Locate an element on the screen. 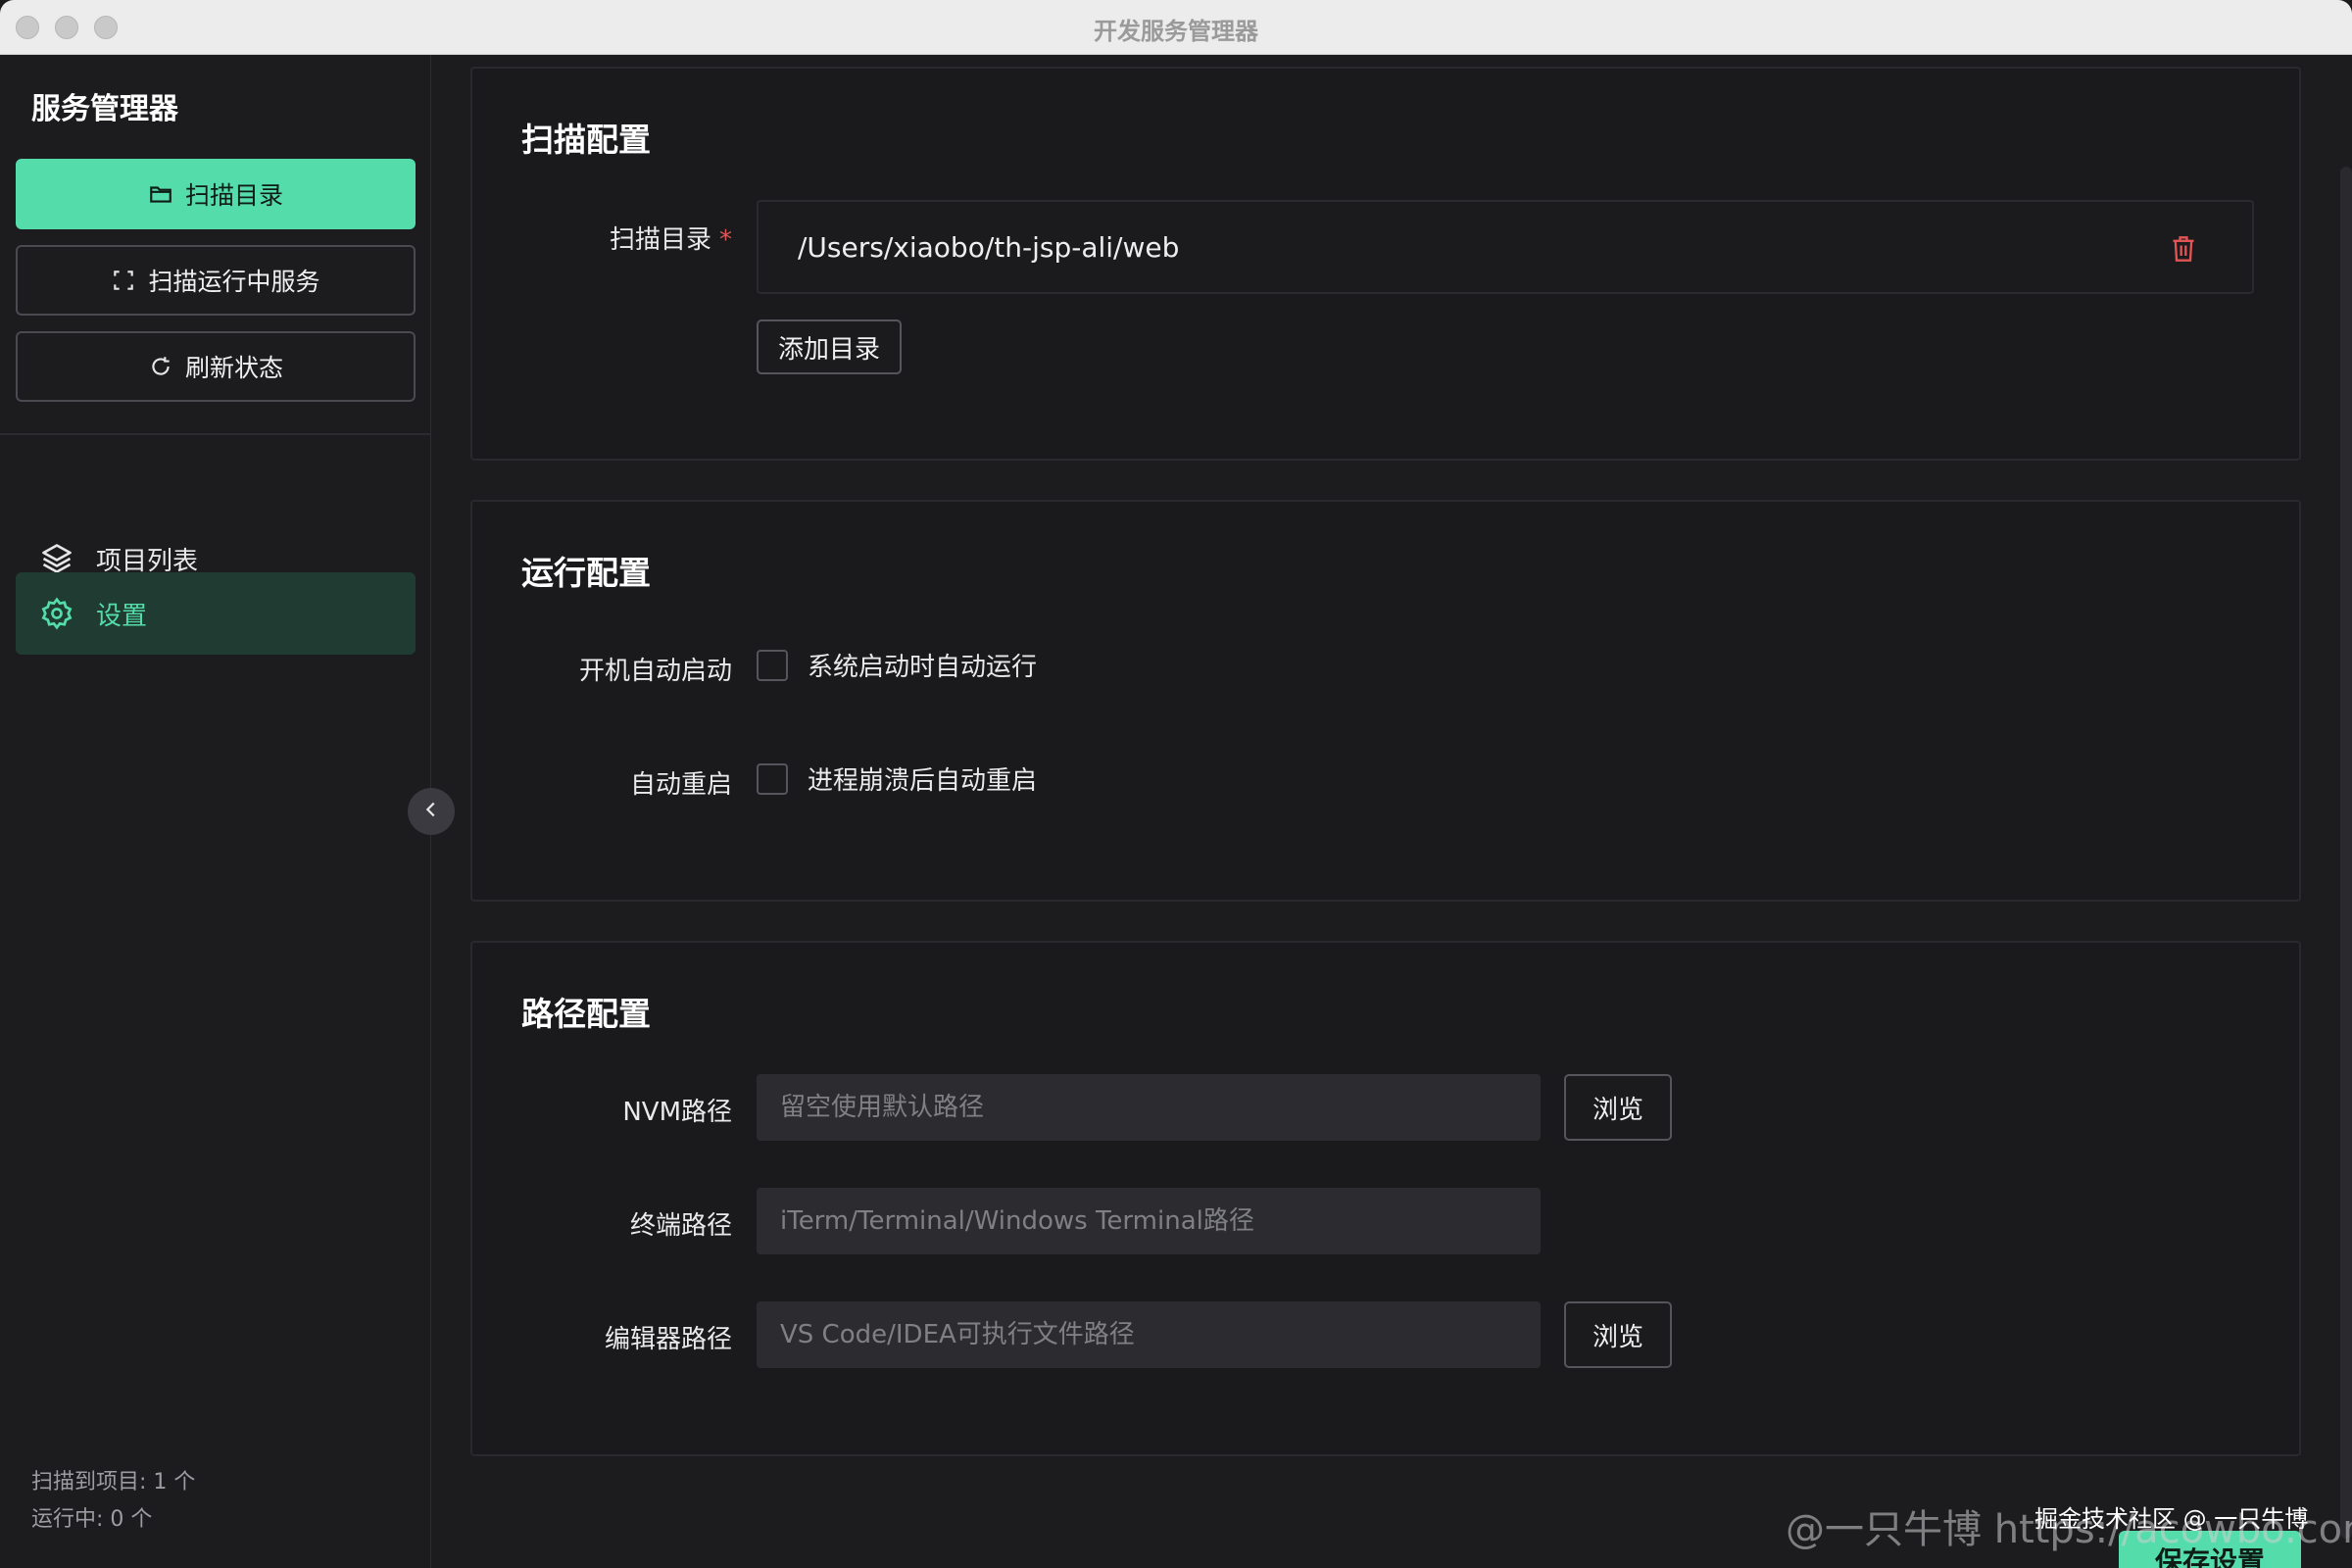 This screenshot has width=2352, height=1568. sidebar-brand: 服务管理器 is located at coordinates (104, 109).